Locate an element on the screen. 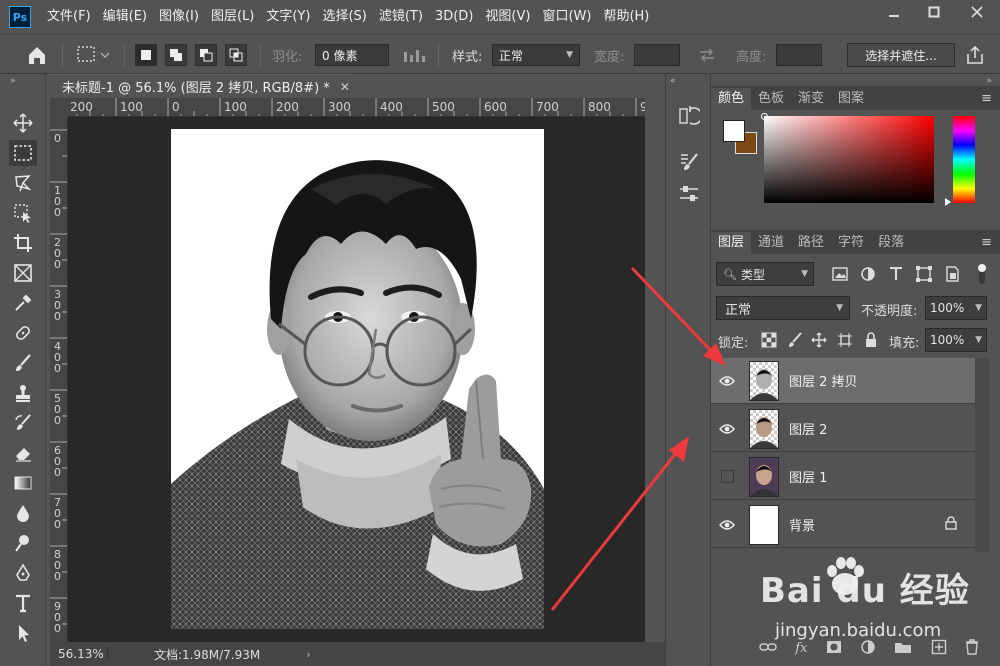 The height and width of the screenshot is (666, 1000). opacity-input: 100% ▼ is located at coordinates (956, 308).